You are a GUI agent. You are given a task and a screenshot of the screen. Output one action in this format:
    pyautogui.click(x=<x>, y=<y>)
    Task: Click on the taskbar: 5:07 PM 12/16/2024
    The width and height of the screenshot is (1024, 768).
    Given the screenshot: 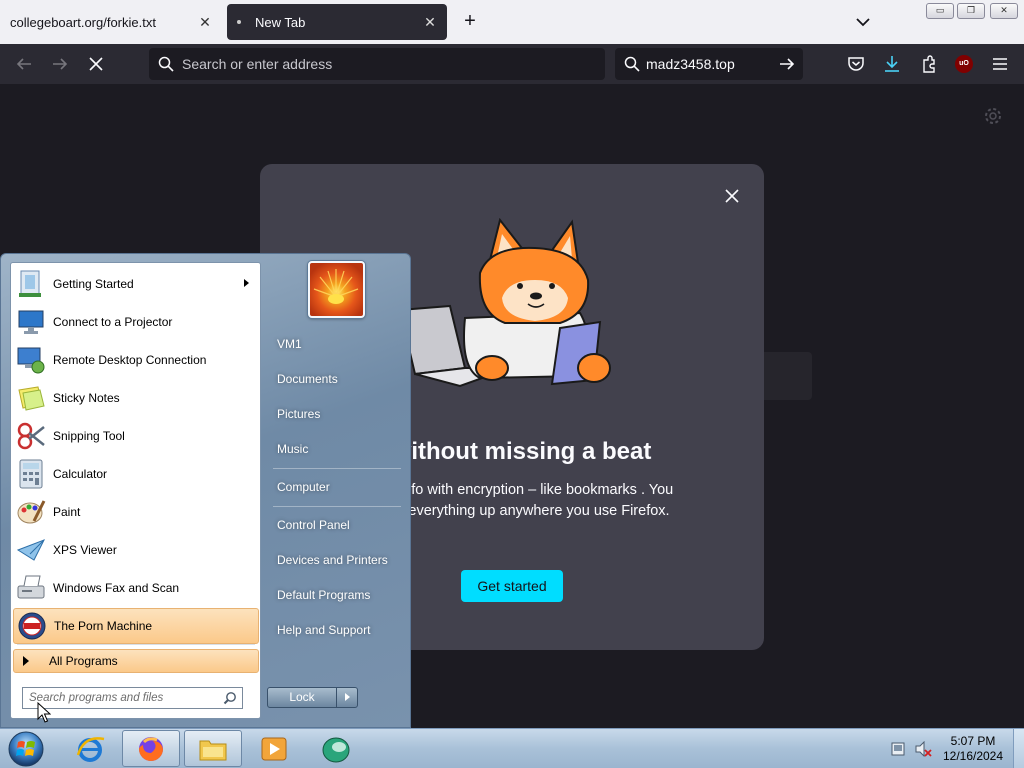 What is the action you would take?
    pyautogui.click(x=512, y=748)
    